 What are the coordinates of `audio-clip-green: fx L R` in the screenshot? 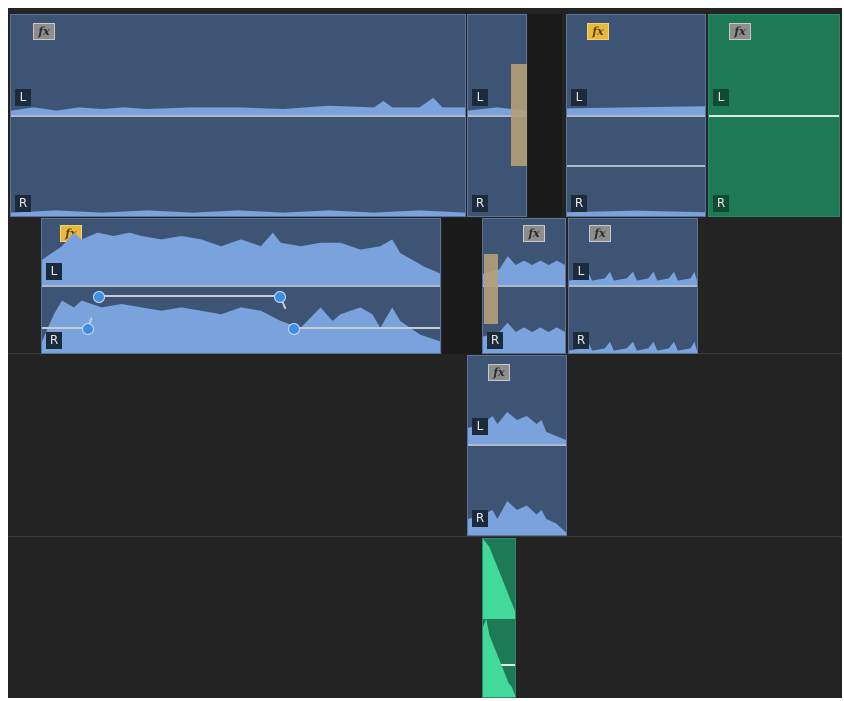 It's located at (774, 115).